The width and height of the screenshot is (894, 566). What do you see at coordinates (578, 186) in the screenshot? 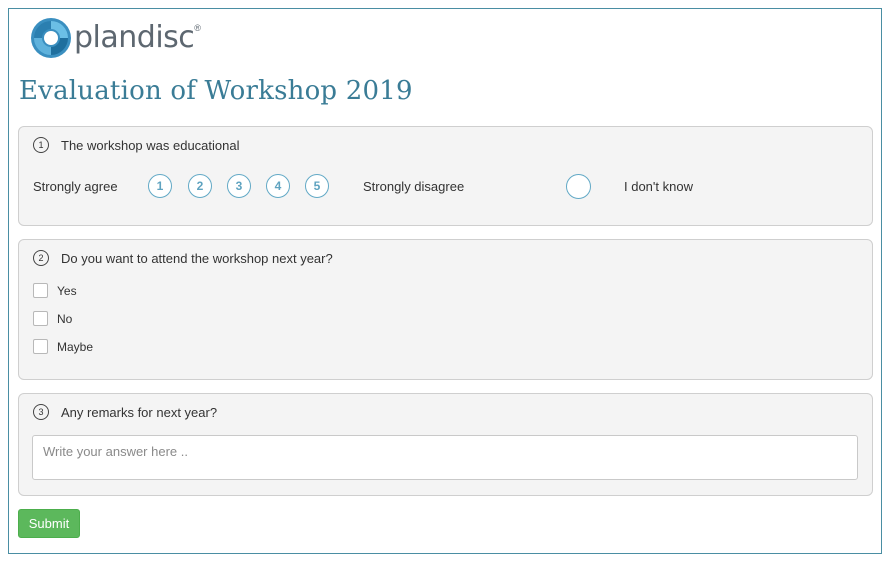
I see `dont-know-option` at bounding box center [578, 186].